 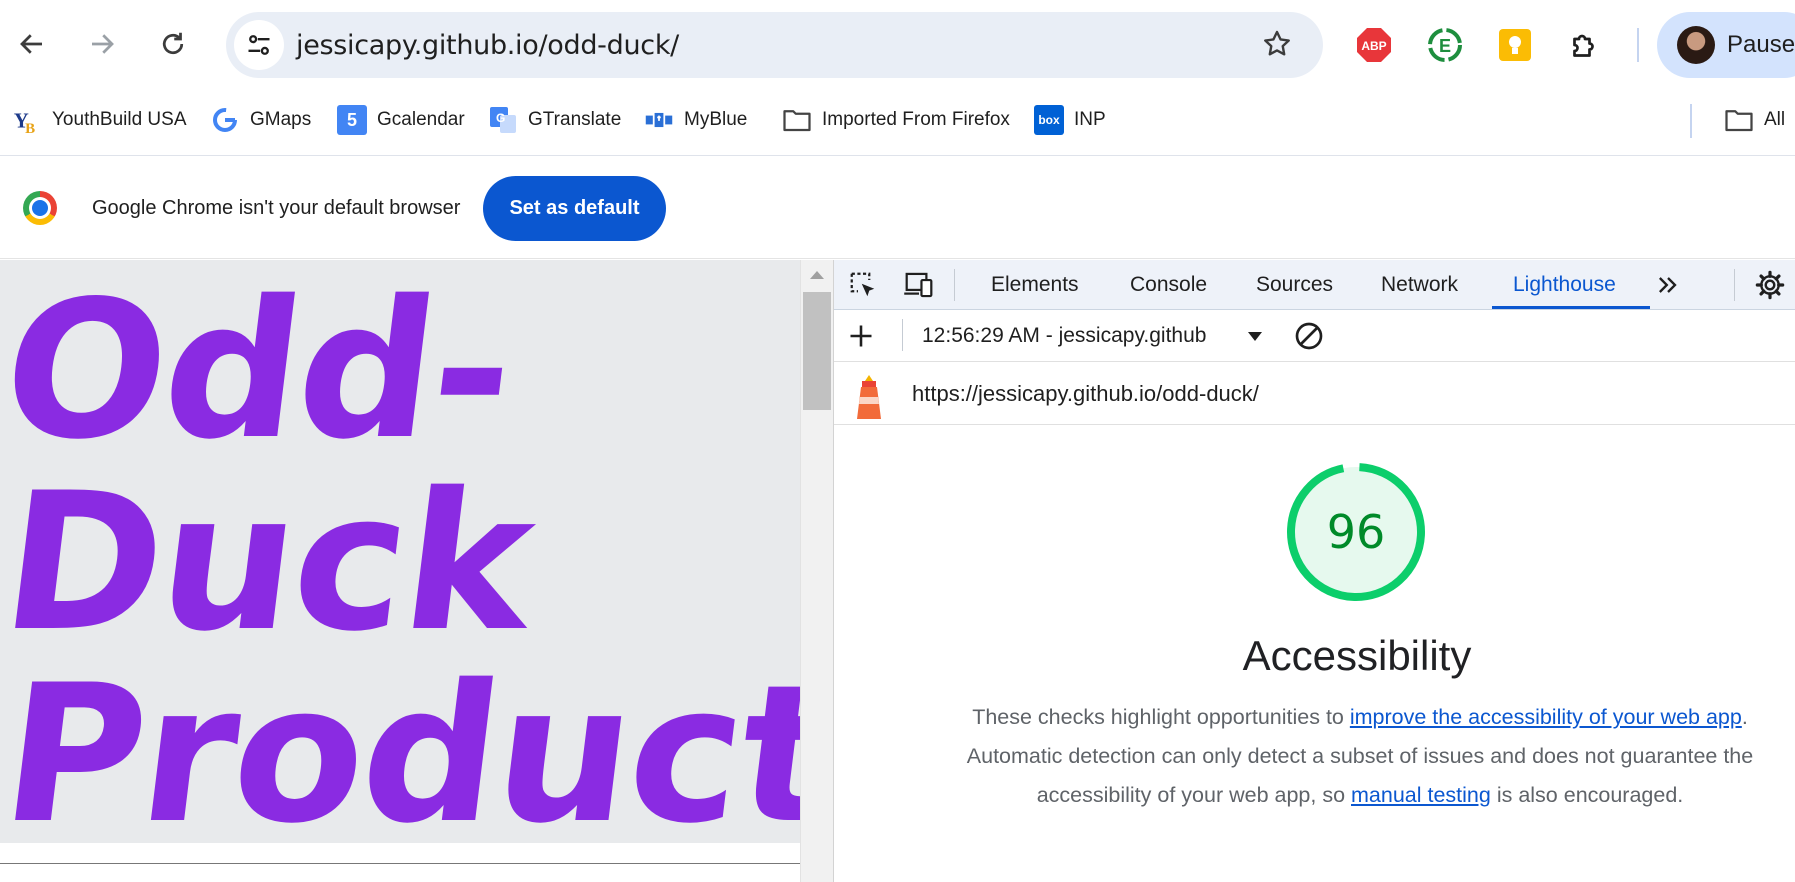 What do you see at coordinates (575, 119) in the screenshot?
I see `bookmark-label: GTranslate` at bounding box center [575, 119].